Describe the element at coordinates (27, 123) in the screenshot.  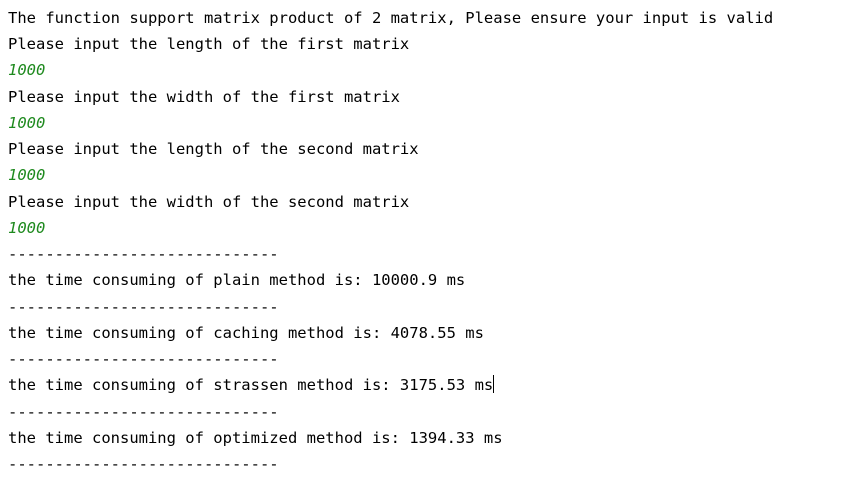
I see `console-input-first-width: 1000` at that location.